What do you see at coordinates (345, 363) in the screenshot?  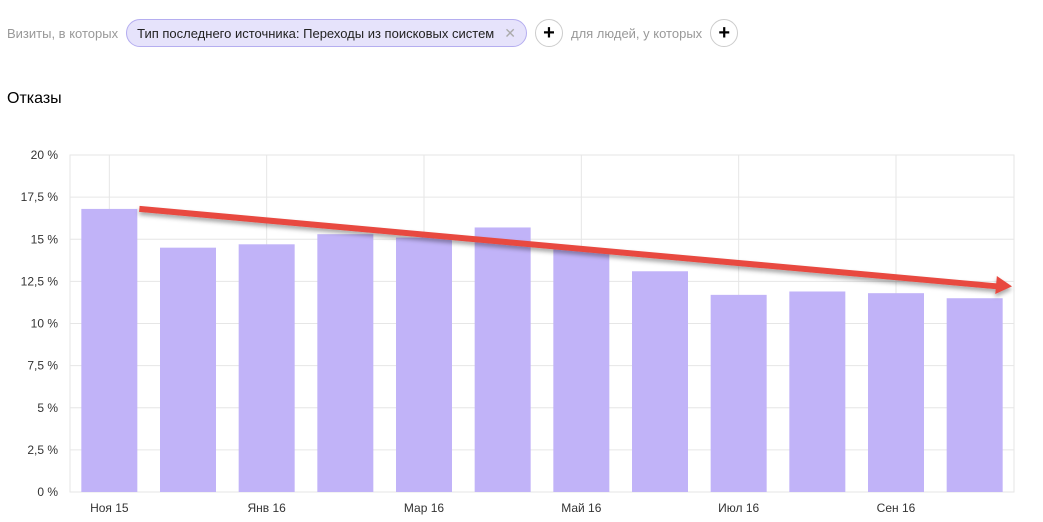 I see `bar-Фев 16` at bounding box center [345, 363].